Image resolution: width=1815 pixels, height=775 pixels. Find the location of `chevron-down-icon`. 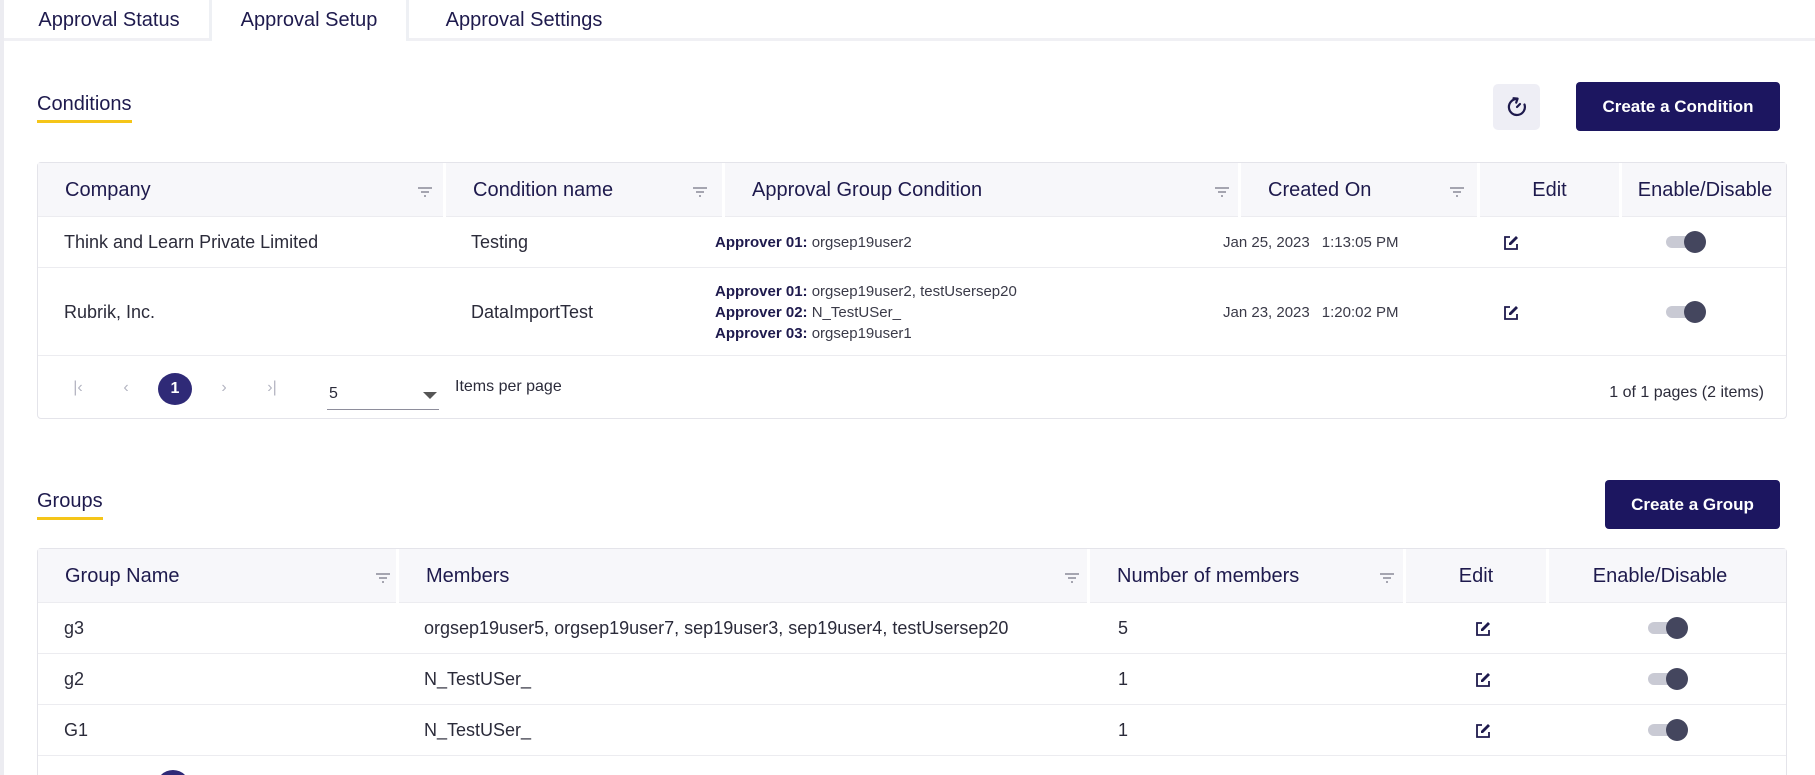

chevron-down-icon is located at coordinates (430, 395).